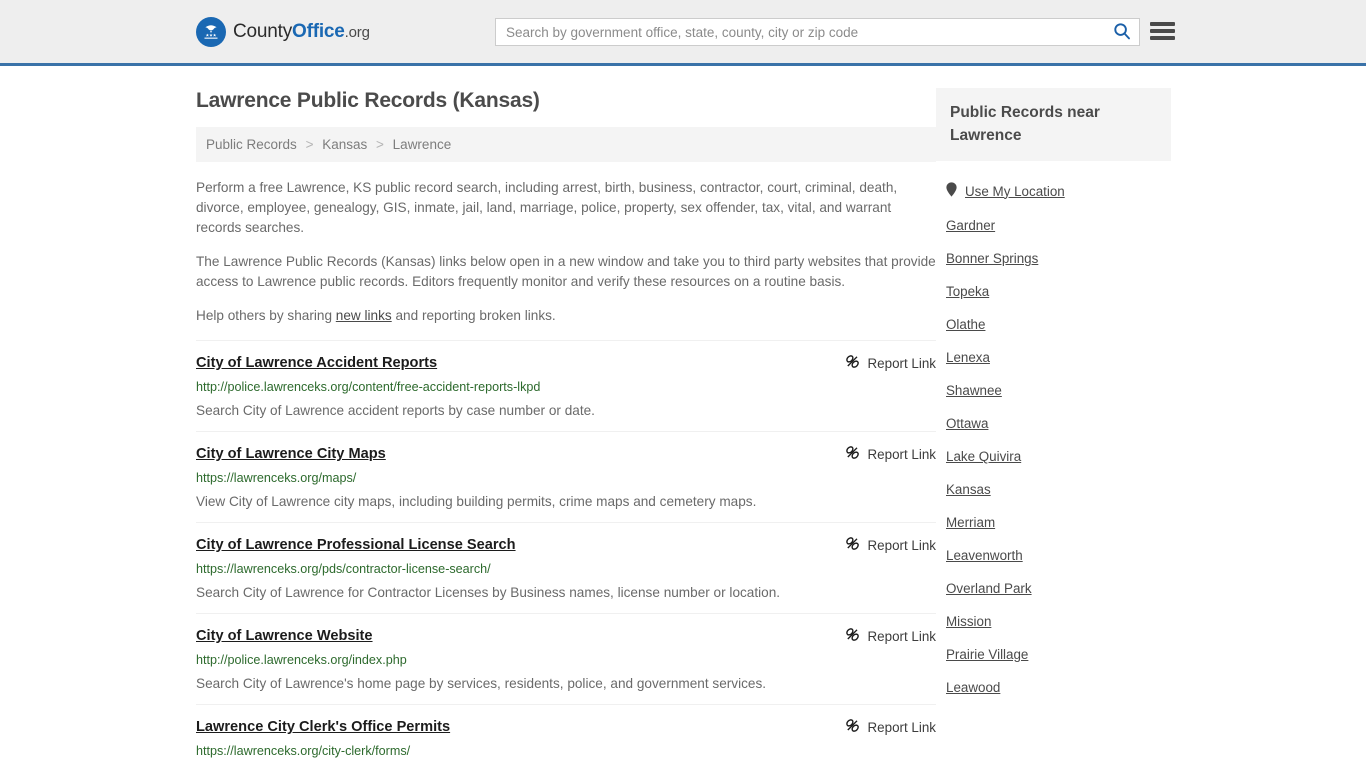  Describe the element at coordinates (422, 144) in the screenshot. I see `breadcrumb-item-lawrence: Lawrence` at that location.